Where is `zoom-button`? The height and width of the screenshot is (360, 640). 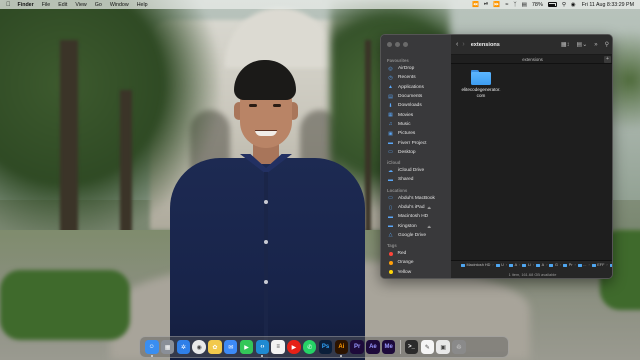 zoom-button is located at coordinates (405, 44).